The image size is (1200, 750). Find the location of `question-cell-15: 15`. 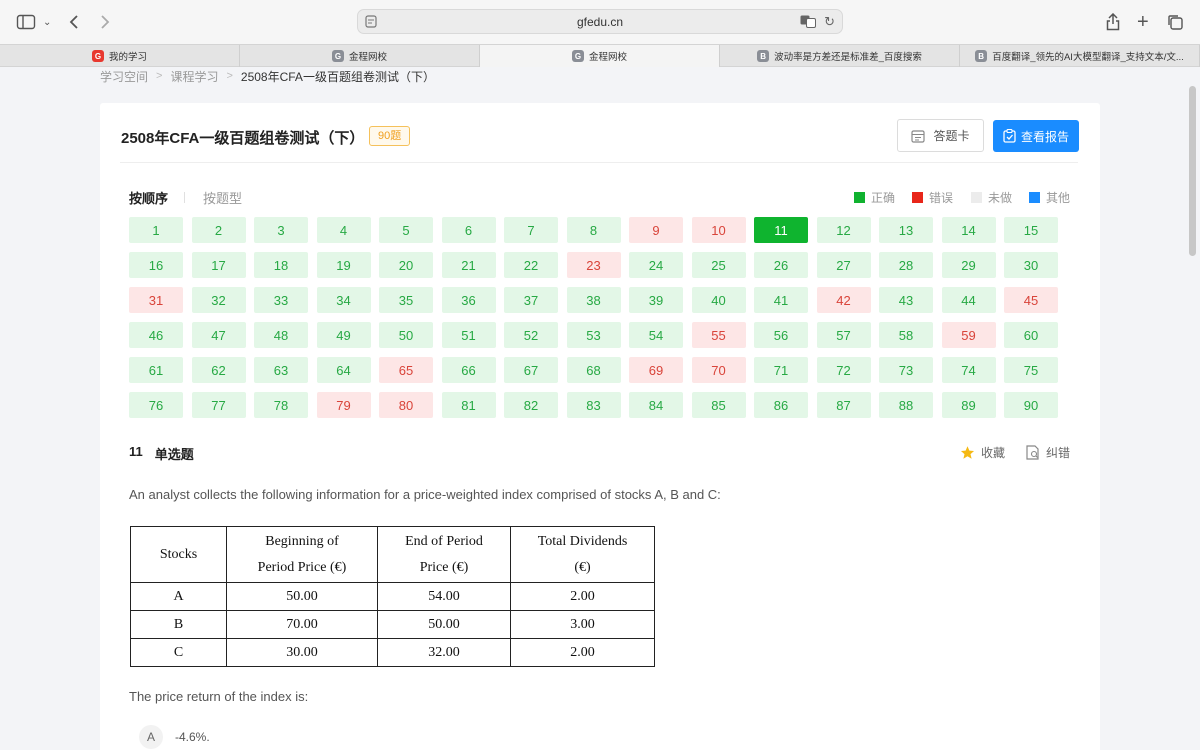

question-cell-15: 15 is located at coordinates (1031, 230).